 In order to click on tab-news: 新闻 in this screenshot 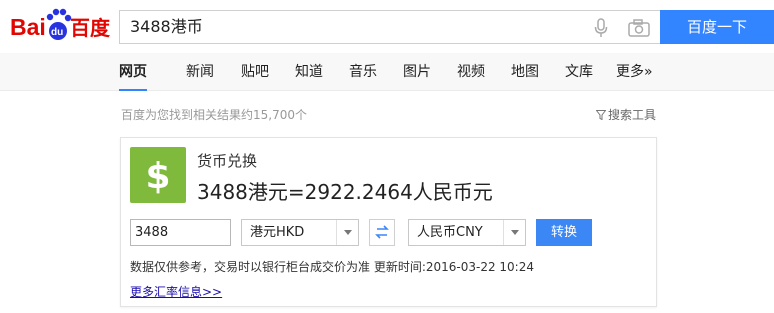, I will do `click(200, 72)`.